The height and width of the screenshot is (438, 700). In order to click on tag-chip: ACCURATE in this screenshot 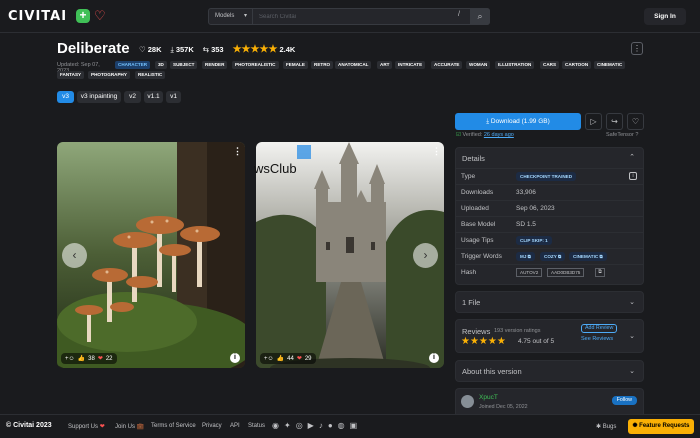, I will do `click(447, 65)`.